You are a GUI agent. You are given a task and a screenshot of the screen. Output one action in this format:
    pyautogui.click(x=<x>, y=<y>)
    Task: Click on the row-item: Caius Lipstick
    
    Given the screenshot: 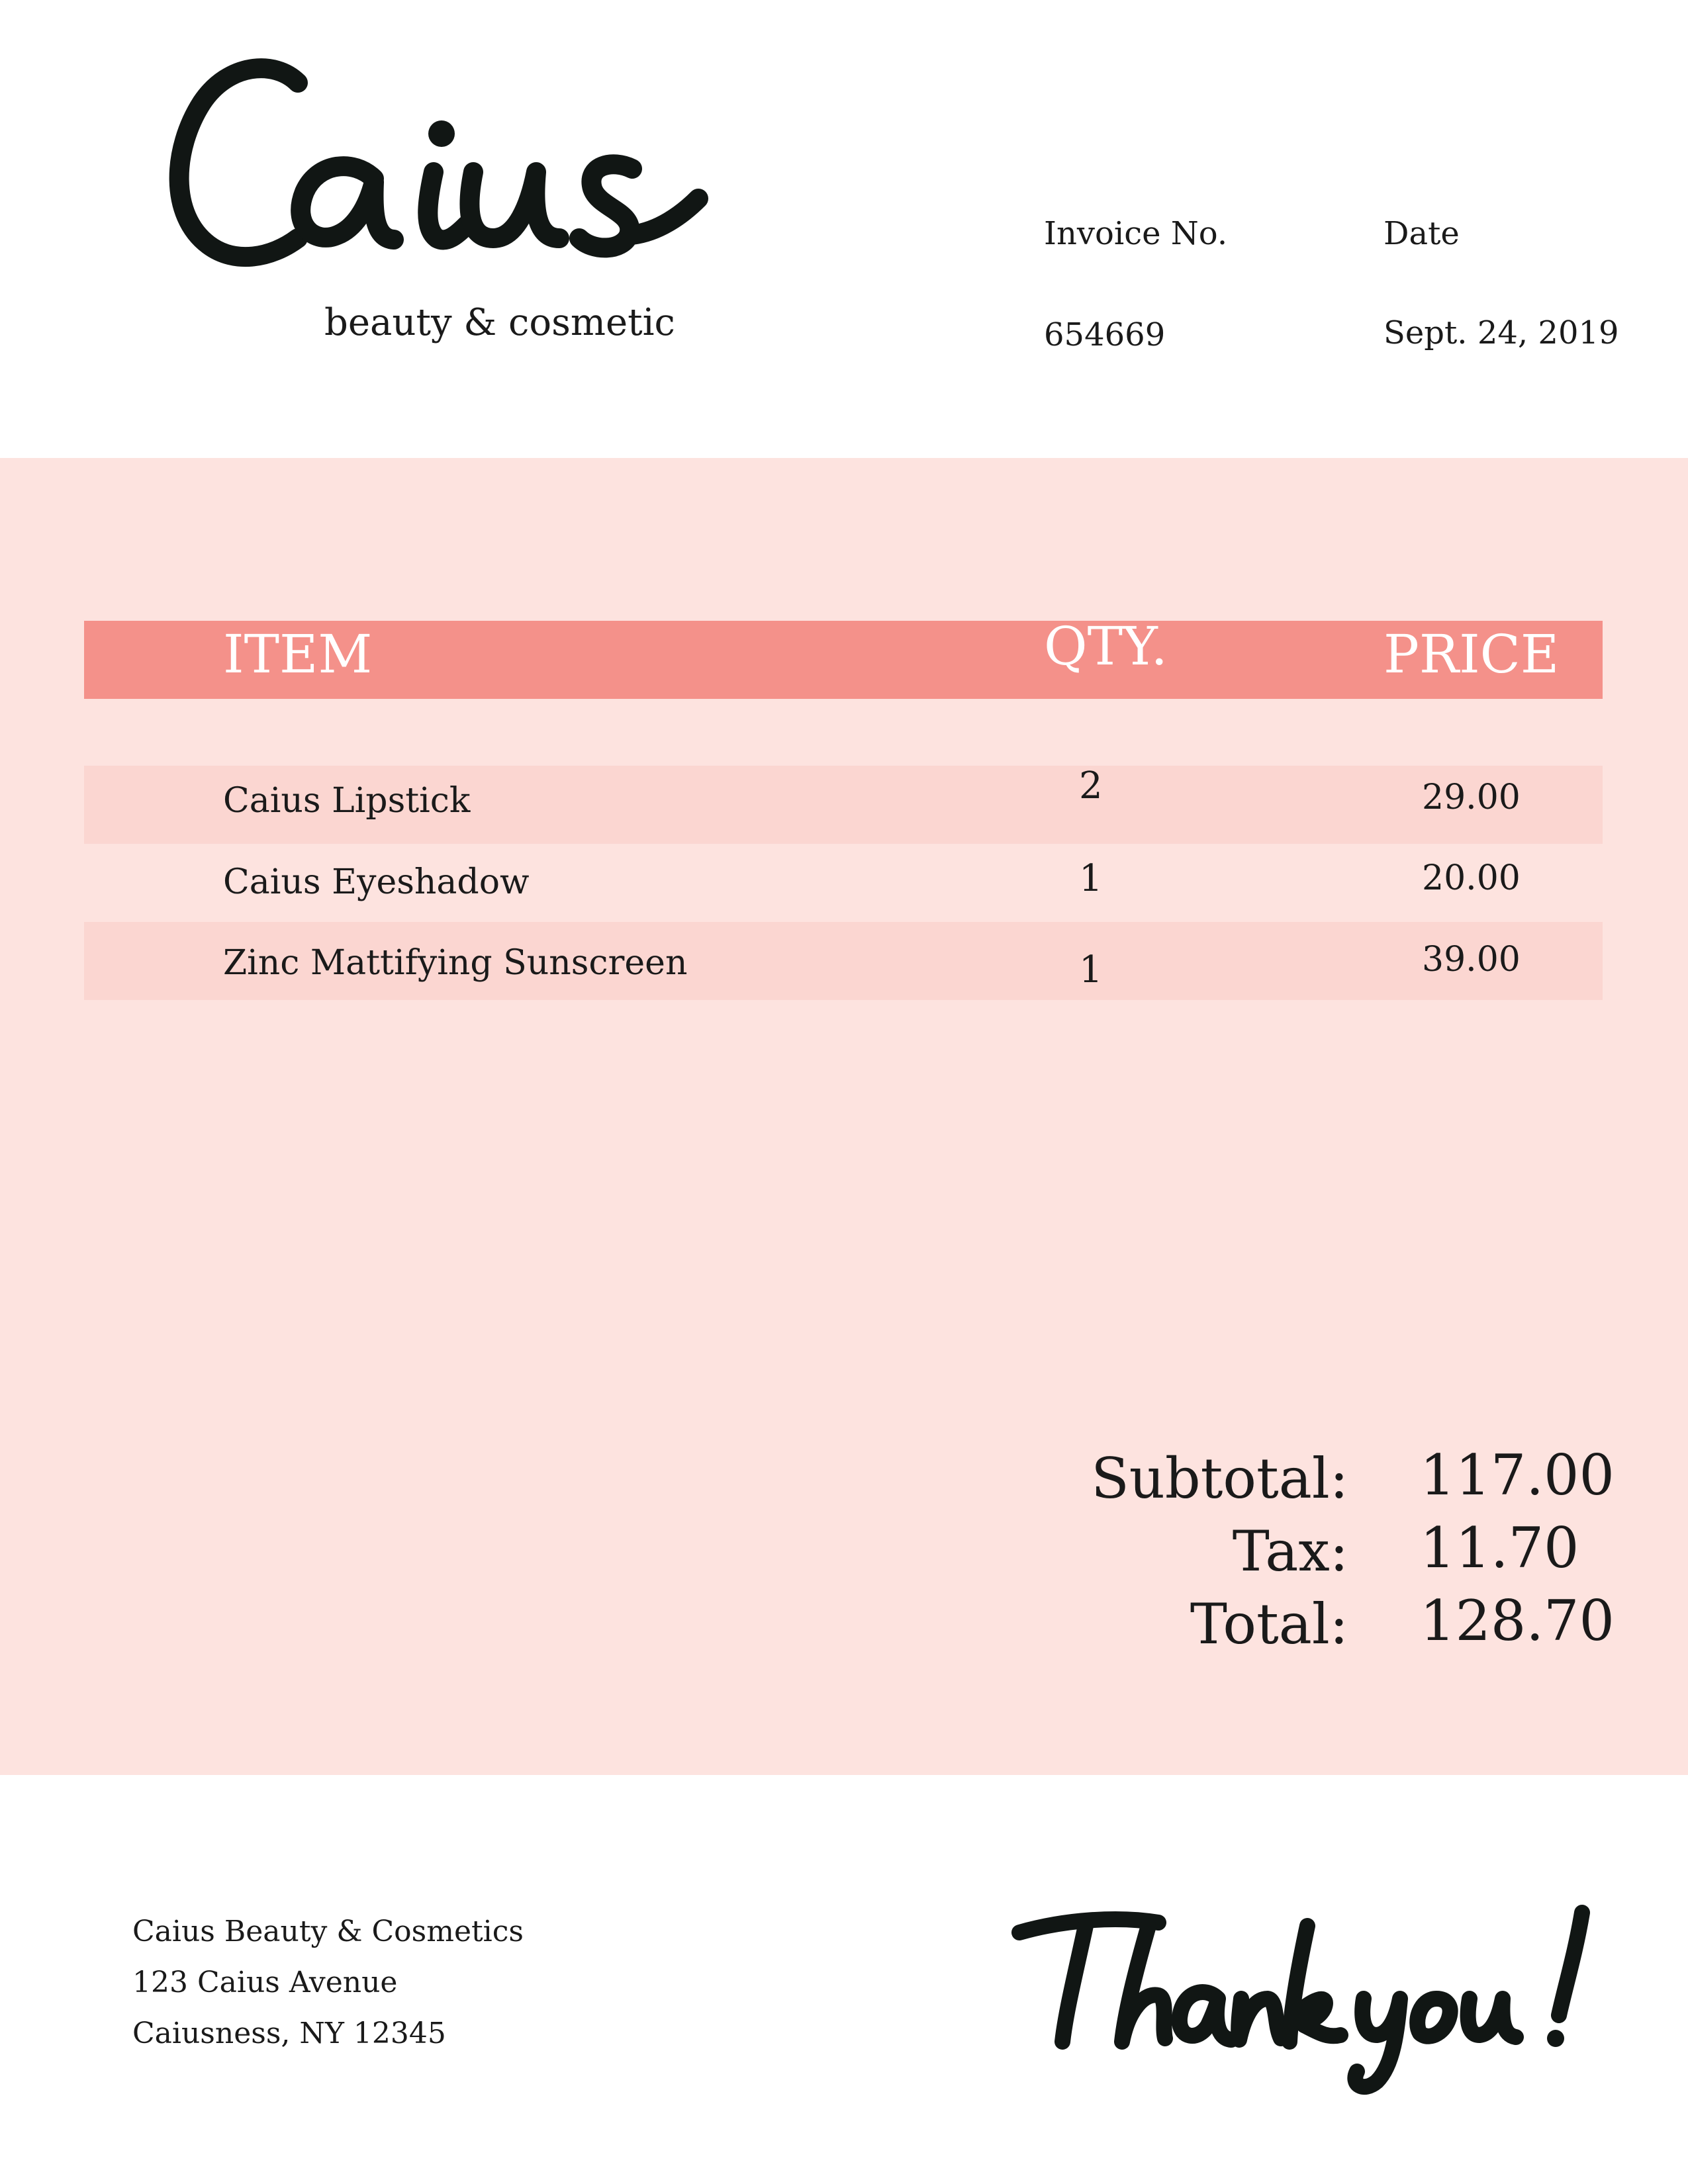 What is the action you would take?
    pyautogui.click(x=347, y=801)
    